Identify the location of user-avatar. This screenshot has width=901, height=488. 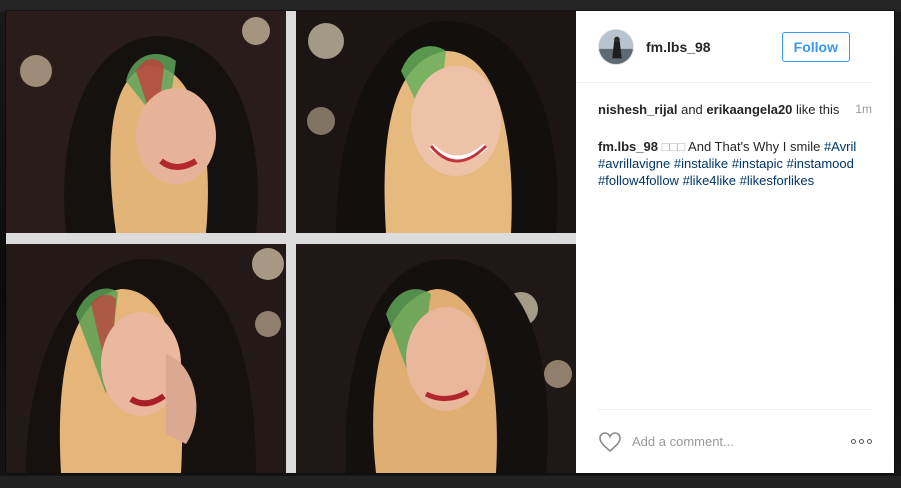
(616, 46).